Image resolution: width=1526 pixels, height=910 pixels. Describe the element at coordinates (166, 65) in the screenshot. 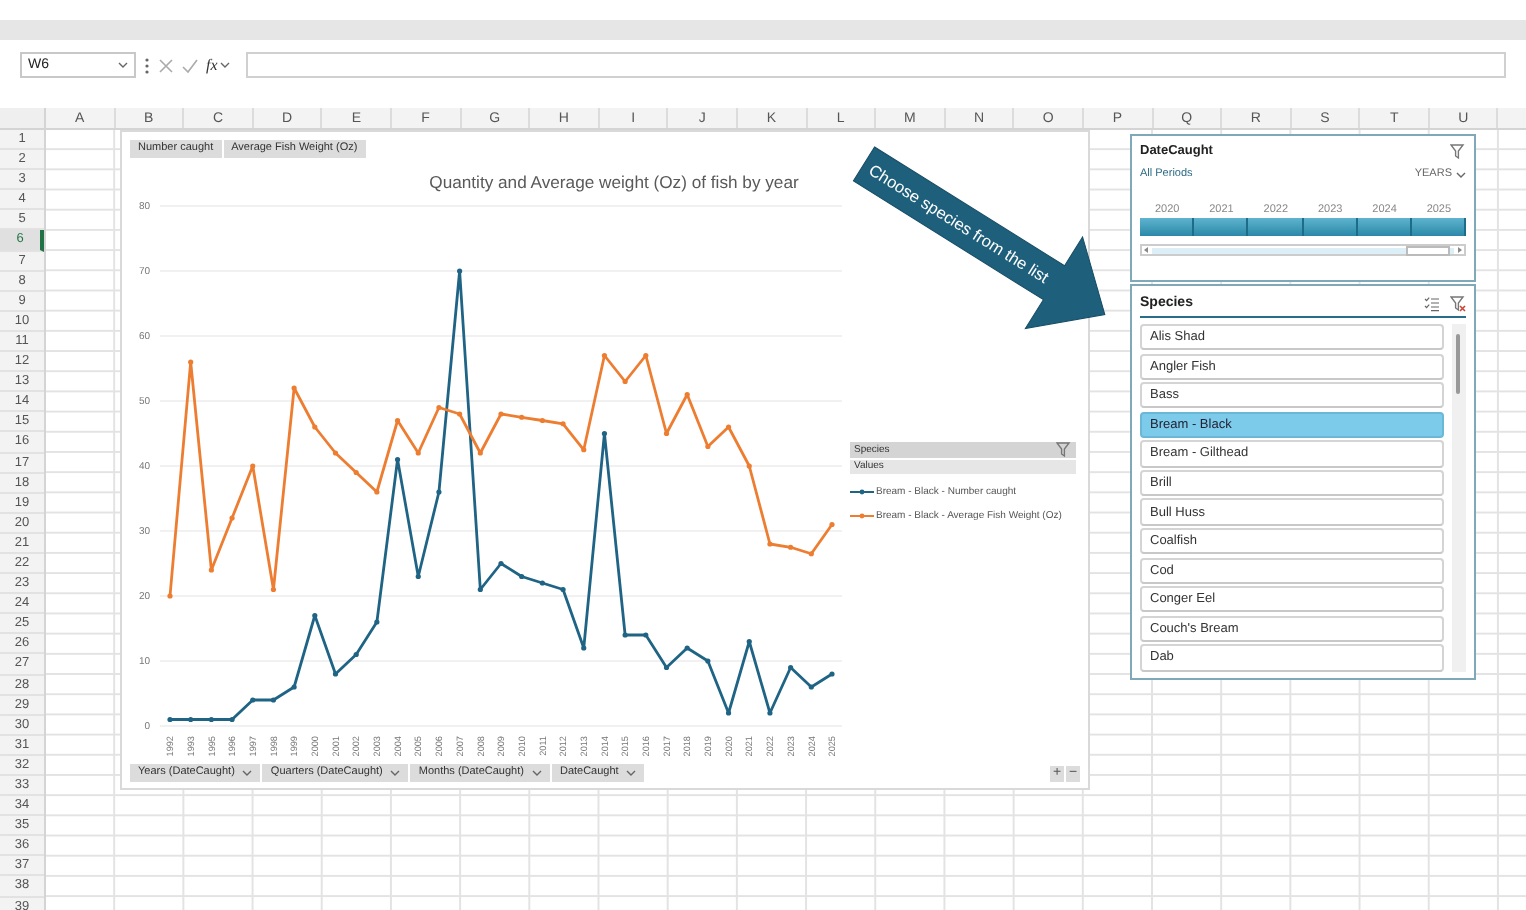

I see `cancel-icon` at that location.